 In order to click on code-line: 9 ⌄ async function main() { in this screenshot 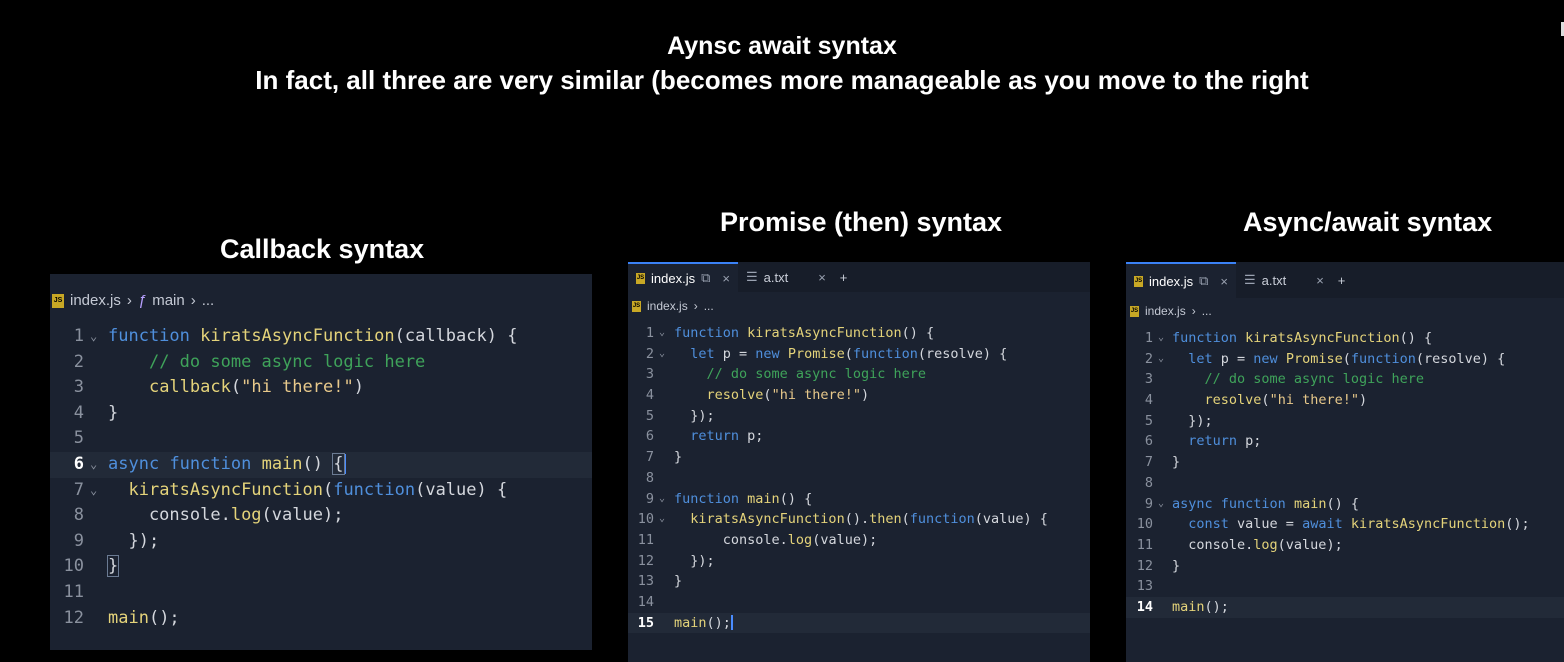, I will do `click(1345, 504)`.